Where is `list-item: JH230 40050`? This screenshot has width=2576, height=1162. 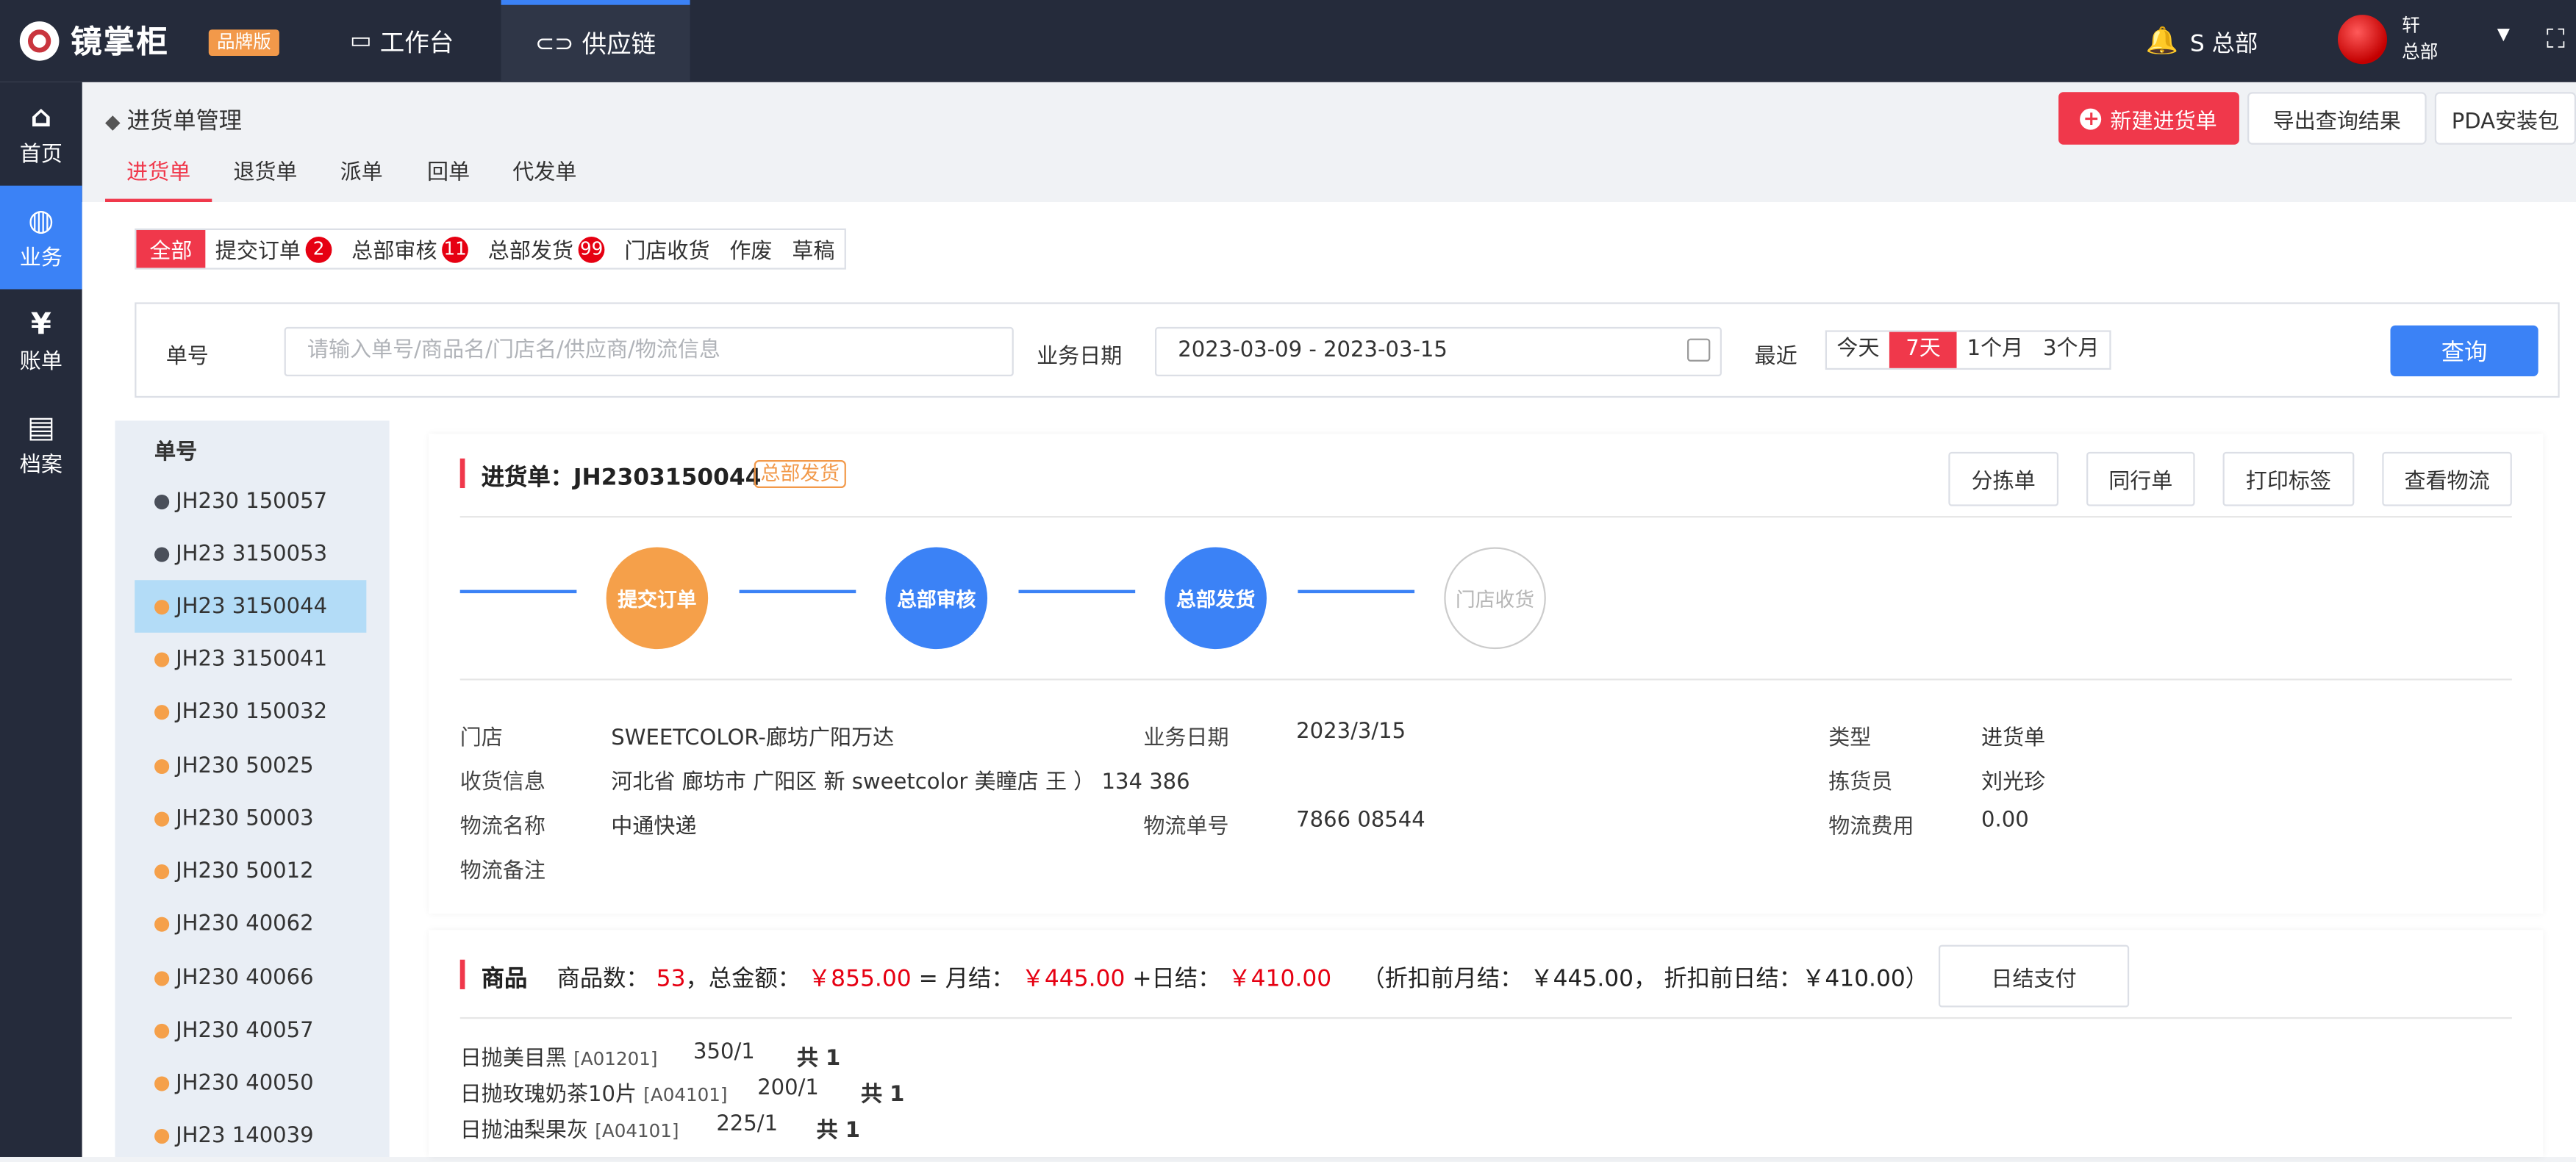
list-item: JH230 40050 is located at coordinates (250, 1083).